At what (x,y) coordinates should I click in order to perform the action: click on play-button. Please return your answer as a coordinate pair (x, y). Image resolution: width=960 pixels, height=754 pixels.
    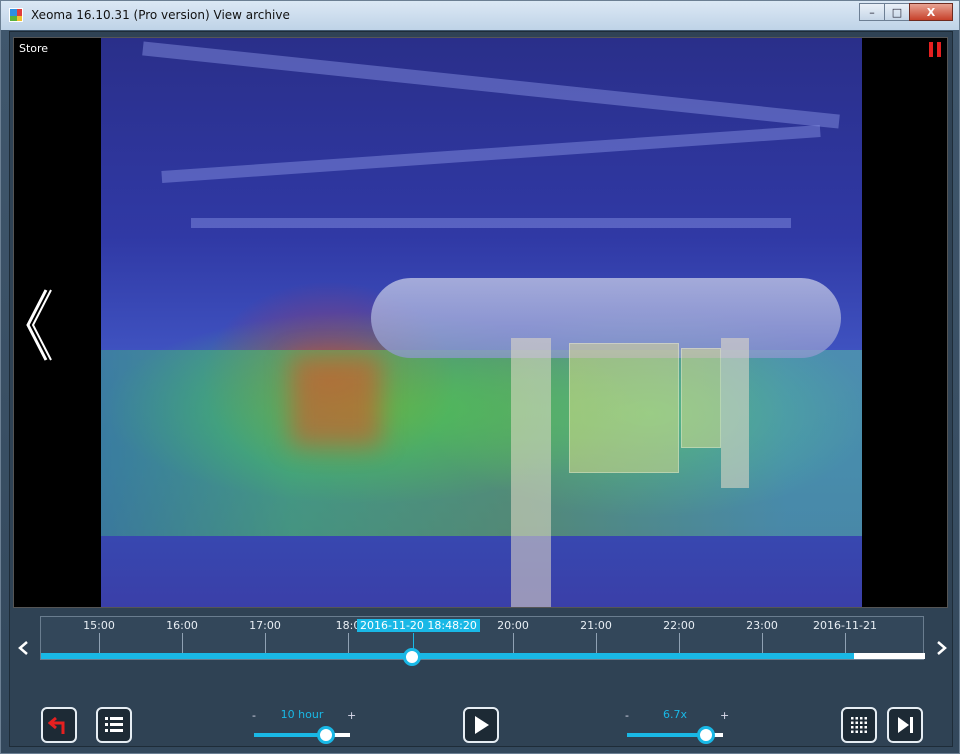
    Looking at the image, I should click on (481, 725).